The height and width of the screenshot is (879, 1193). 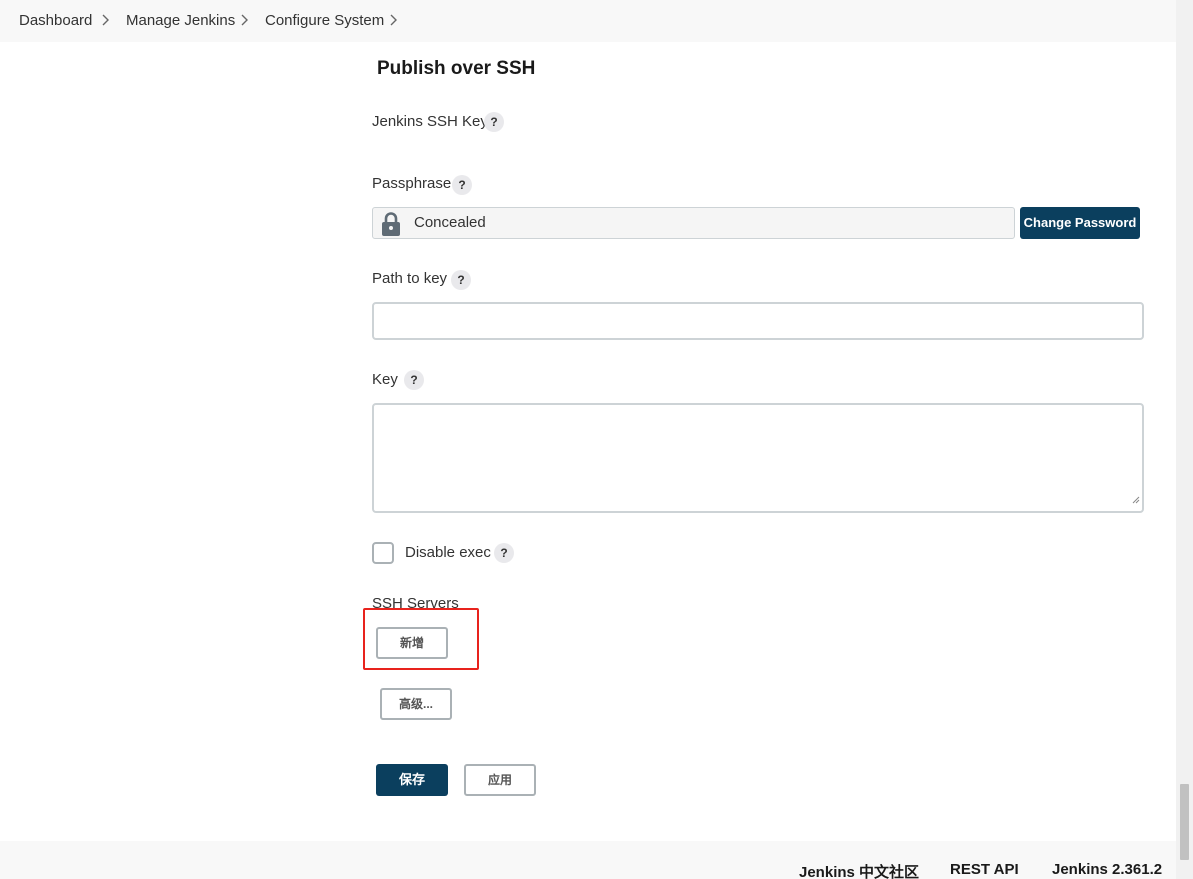 What do you see at coordinates (1135, 500) in the screenshot?
I see `resize-grip-icon` at bounding box center [1135, 500].